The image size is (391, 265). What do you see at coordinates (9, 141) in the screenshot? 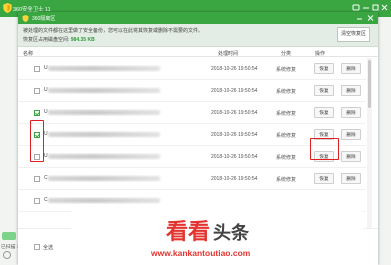
I see `main-sidebar` at bounding box center [9, 141].